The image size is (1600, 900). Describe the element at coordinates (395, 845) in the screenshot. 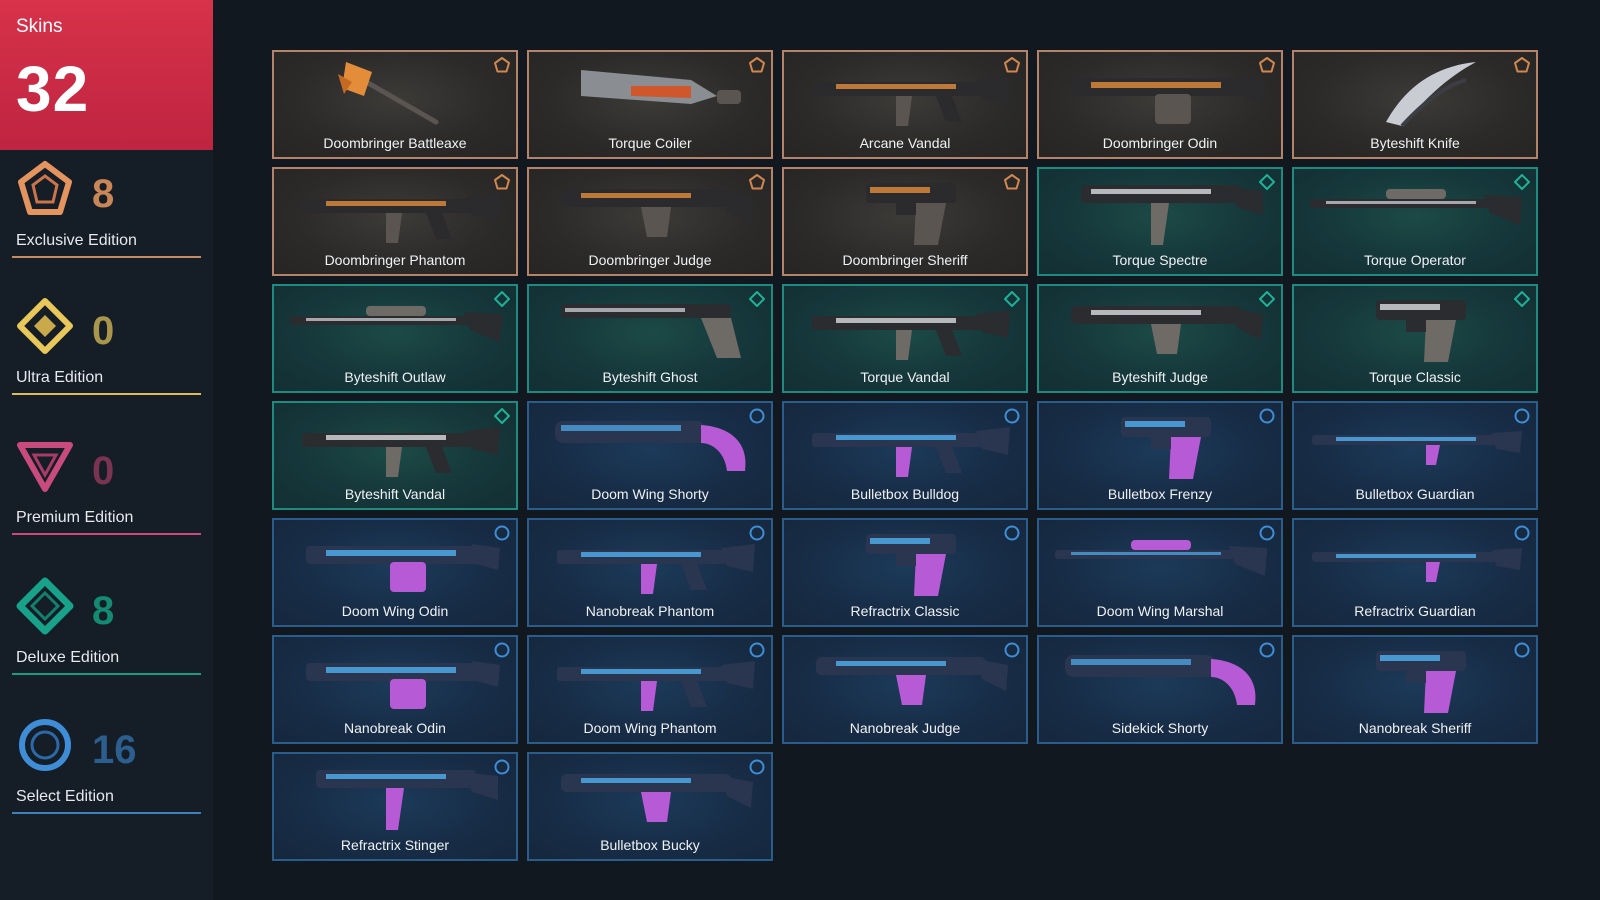

I see `skin-name: Refractrix Stinger` at that location.